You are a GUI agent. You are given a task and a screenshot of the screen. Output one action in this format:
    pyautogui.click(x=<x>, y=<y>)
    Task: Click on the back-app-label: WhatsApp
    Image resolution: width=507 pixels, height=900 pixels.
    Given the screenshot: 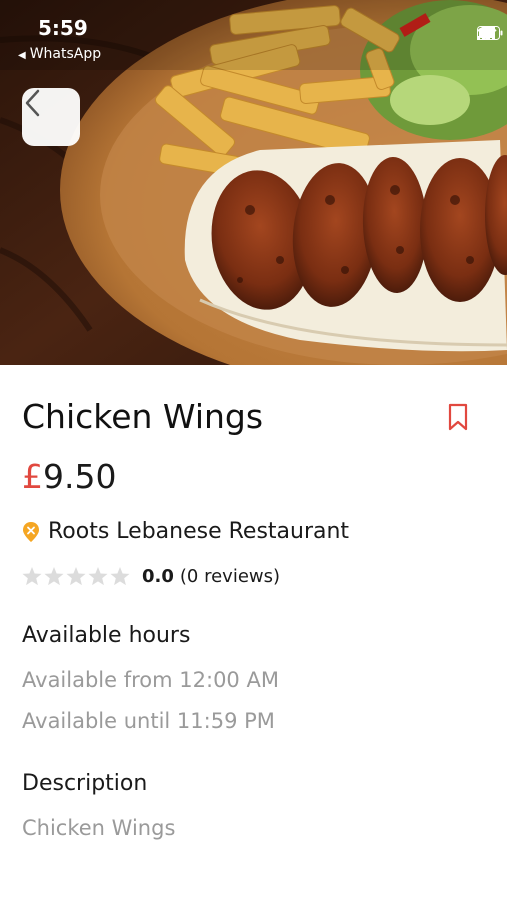 What is the action you would take?
    pyautogui.click(x=65, y=54)
    